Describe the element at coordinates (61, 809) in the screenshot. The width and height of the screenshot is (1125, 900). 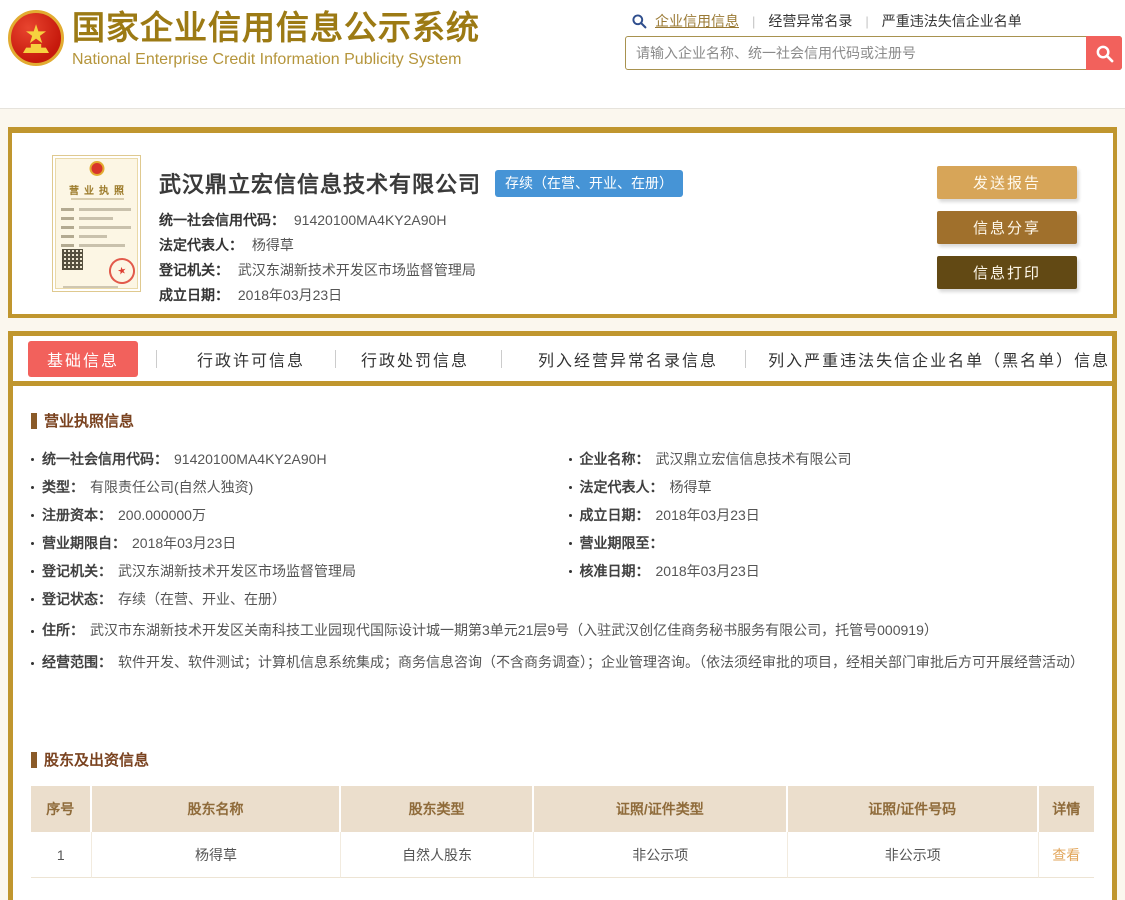
I see `col-header-no: 序号` at that location.